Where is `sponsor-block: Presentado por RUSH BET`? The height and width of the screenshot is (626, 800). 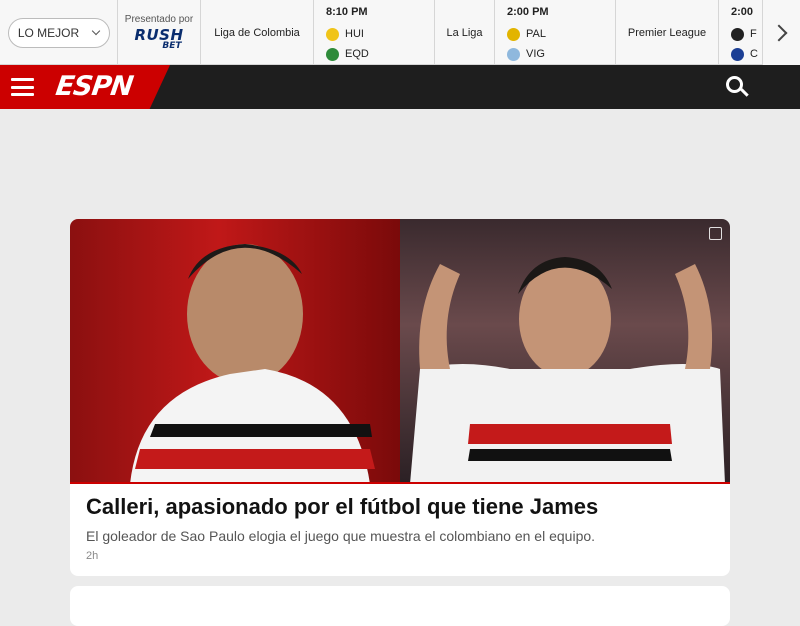 sponsor-block: Presentado por RUSH BET is located at coordinates (159, 32).